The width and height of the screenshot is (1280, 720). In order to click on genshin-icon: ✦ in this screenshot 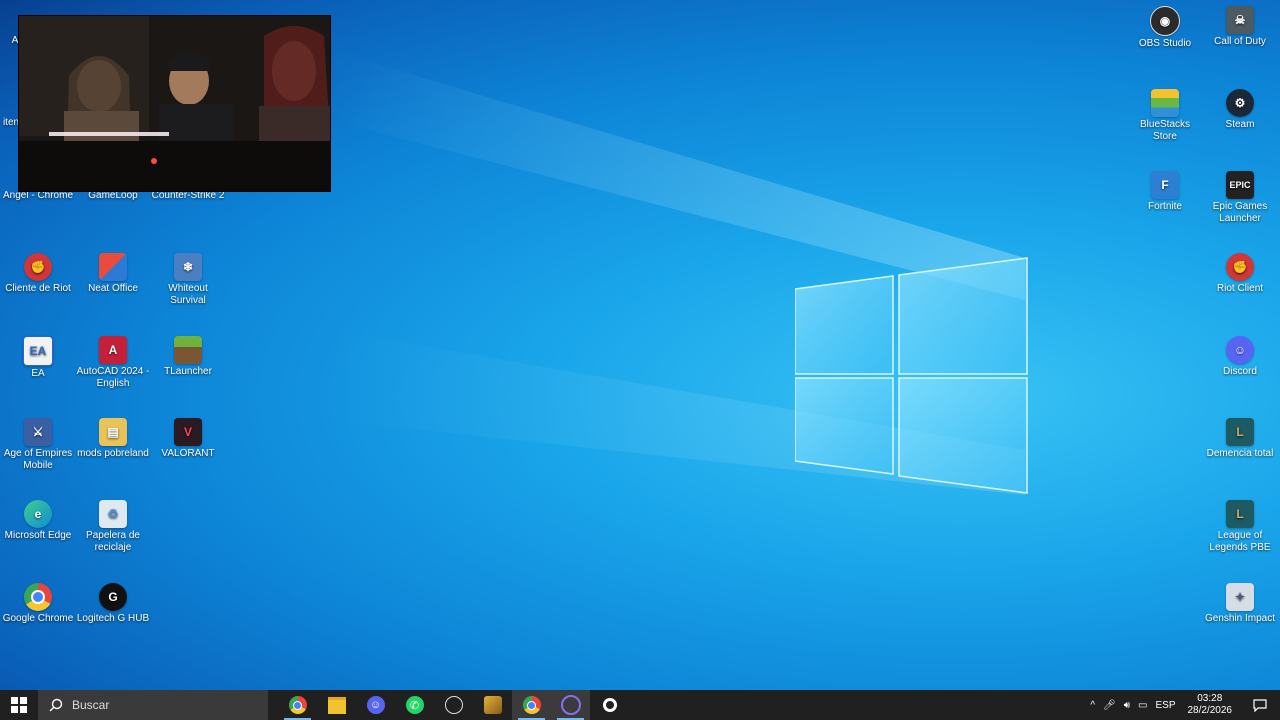, I will do `click(1240, 597)`.